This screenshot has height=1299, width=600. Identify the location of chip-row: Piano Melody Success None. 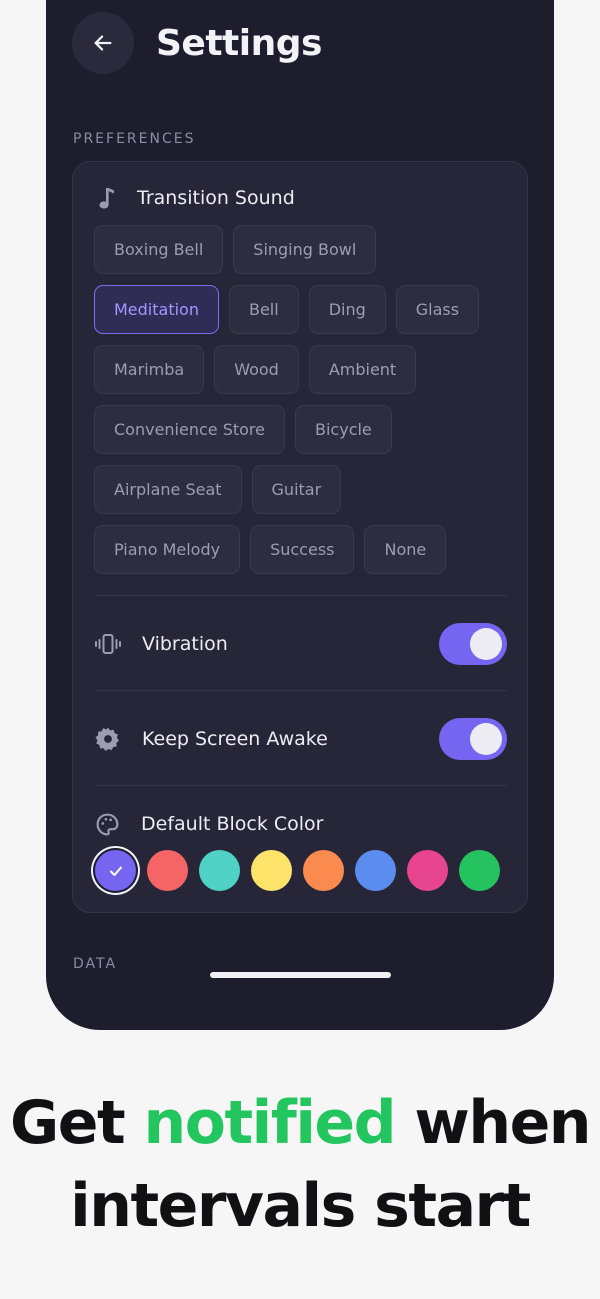
(304, 549).